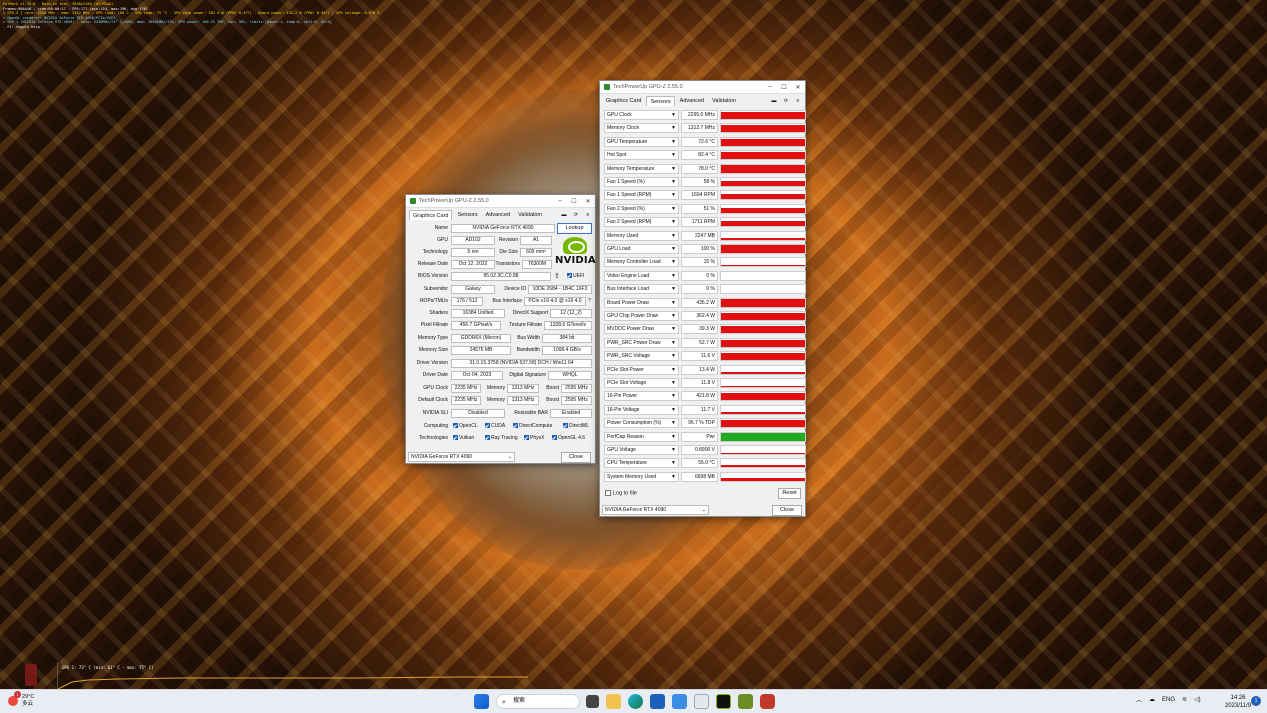  What do you see at coordinates (641, 436) in the screenshot?
I see `sensor-name: PerfCap Reason ▼` at bounding box center [641, 436].